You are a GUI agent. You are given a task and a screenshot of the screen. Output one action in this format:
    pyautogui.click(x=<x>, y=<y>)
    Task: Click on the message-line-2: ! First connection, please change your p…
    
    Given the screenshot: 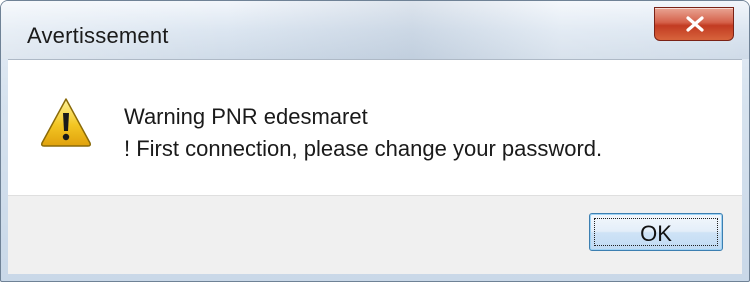 What is the action you would take?
    pyautogui.click(x=363, y=148)
    